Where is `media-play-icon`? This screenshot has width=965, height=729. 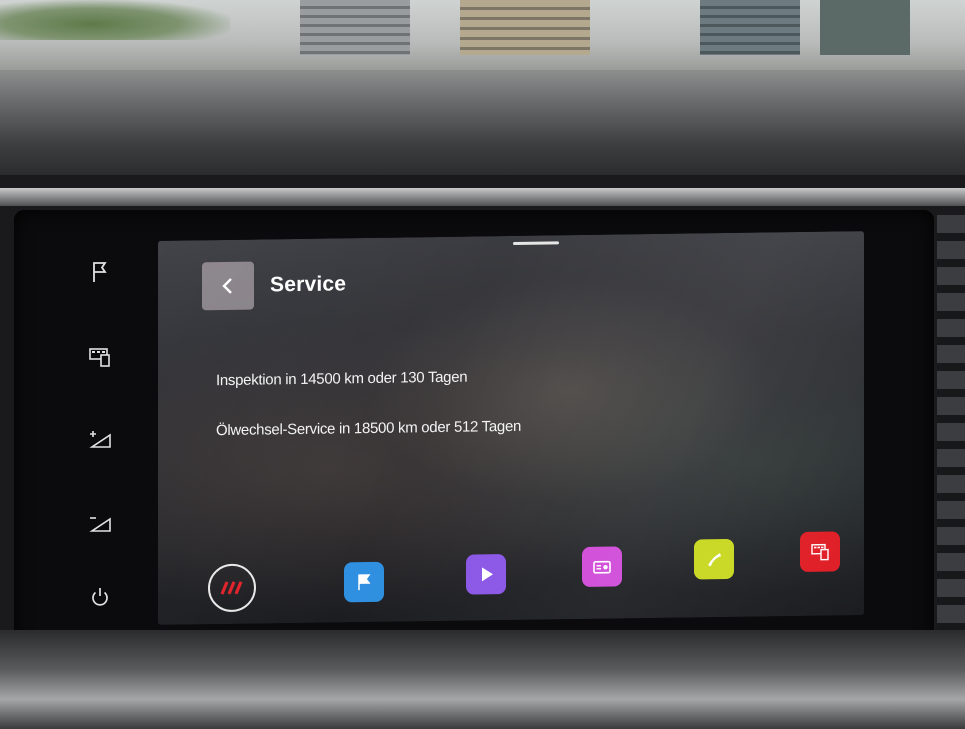 media-play-icon is located at coordinates (487, 574).